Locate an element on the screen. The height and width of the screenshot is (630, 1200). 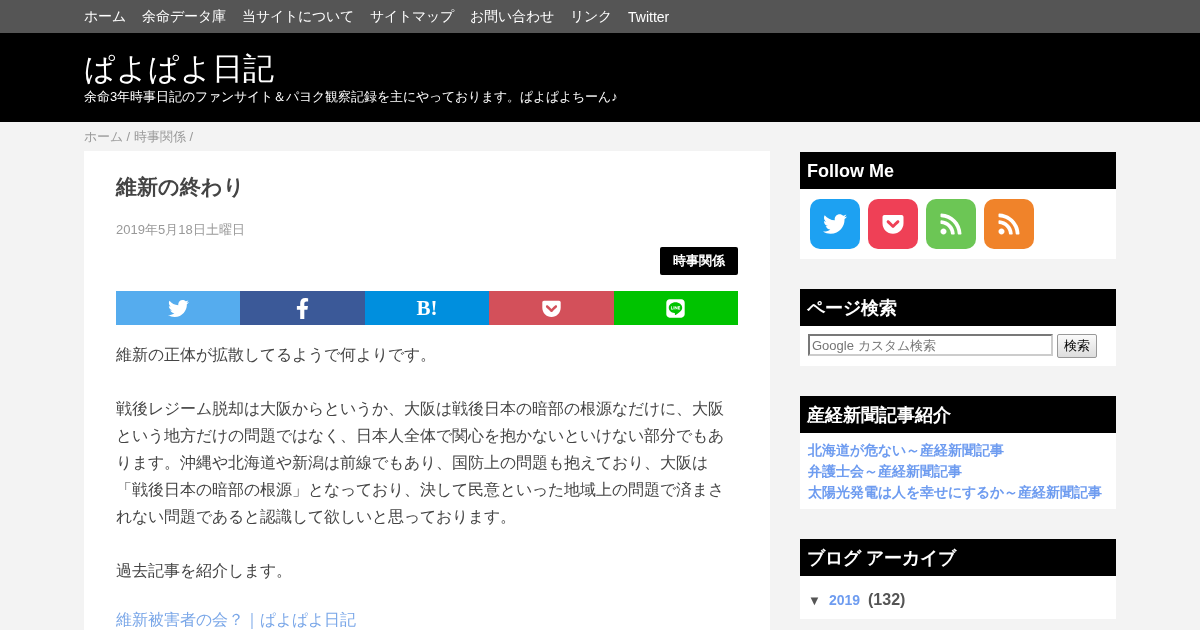
post-title: 維新の終わり is located at coordinates (181, 187).